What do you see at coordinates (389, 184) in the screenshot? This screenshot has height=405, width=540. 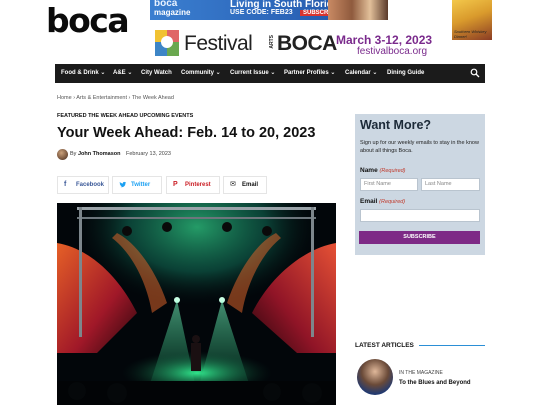 I see `first-name-input: First Name` at bounding box center [389, 184].